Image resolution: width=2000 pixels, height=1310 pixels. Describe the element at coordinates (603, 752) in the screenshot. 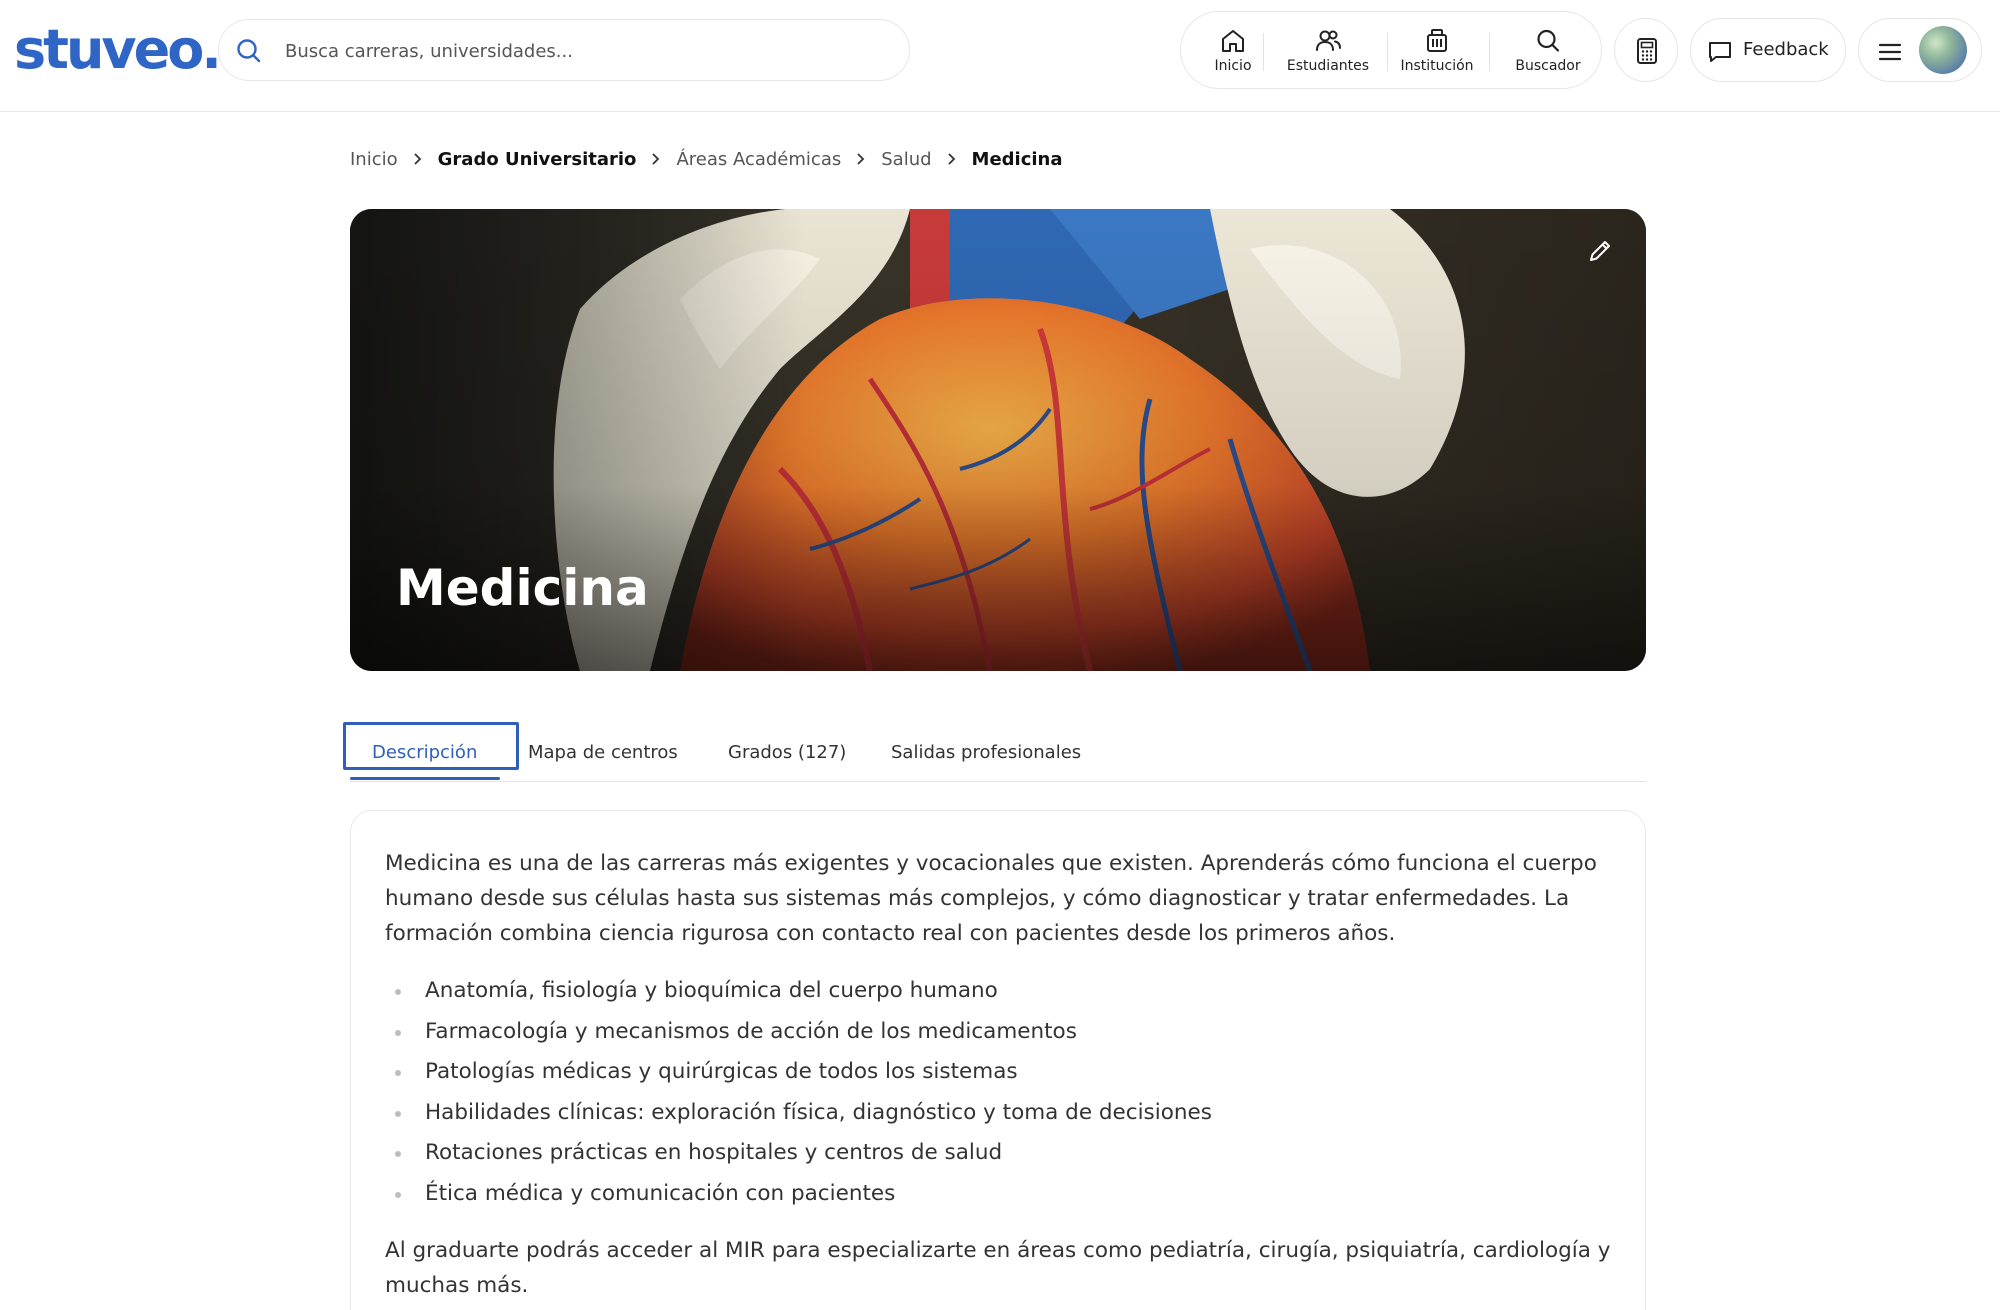

I see `tab-mapa-de-centros: Mapa de centros` at that location.